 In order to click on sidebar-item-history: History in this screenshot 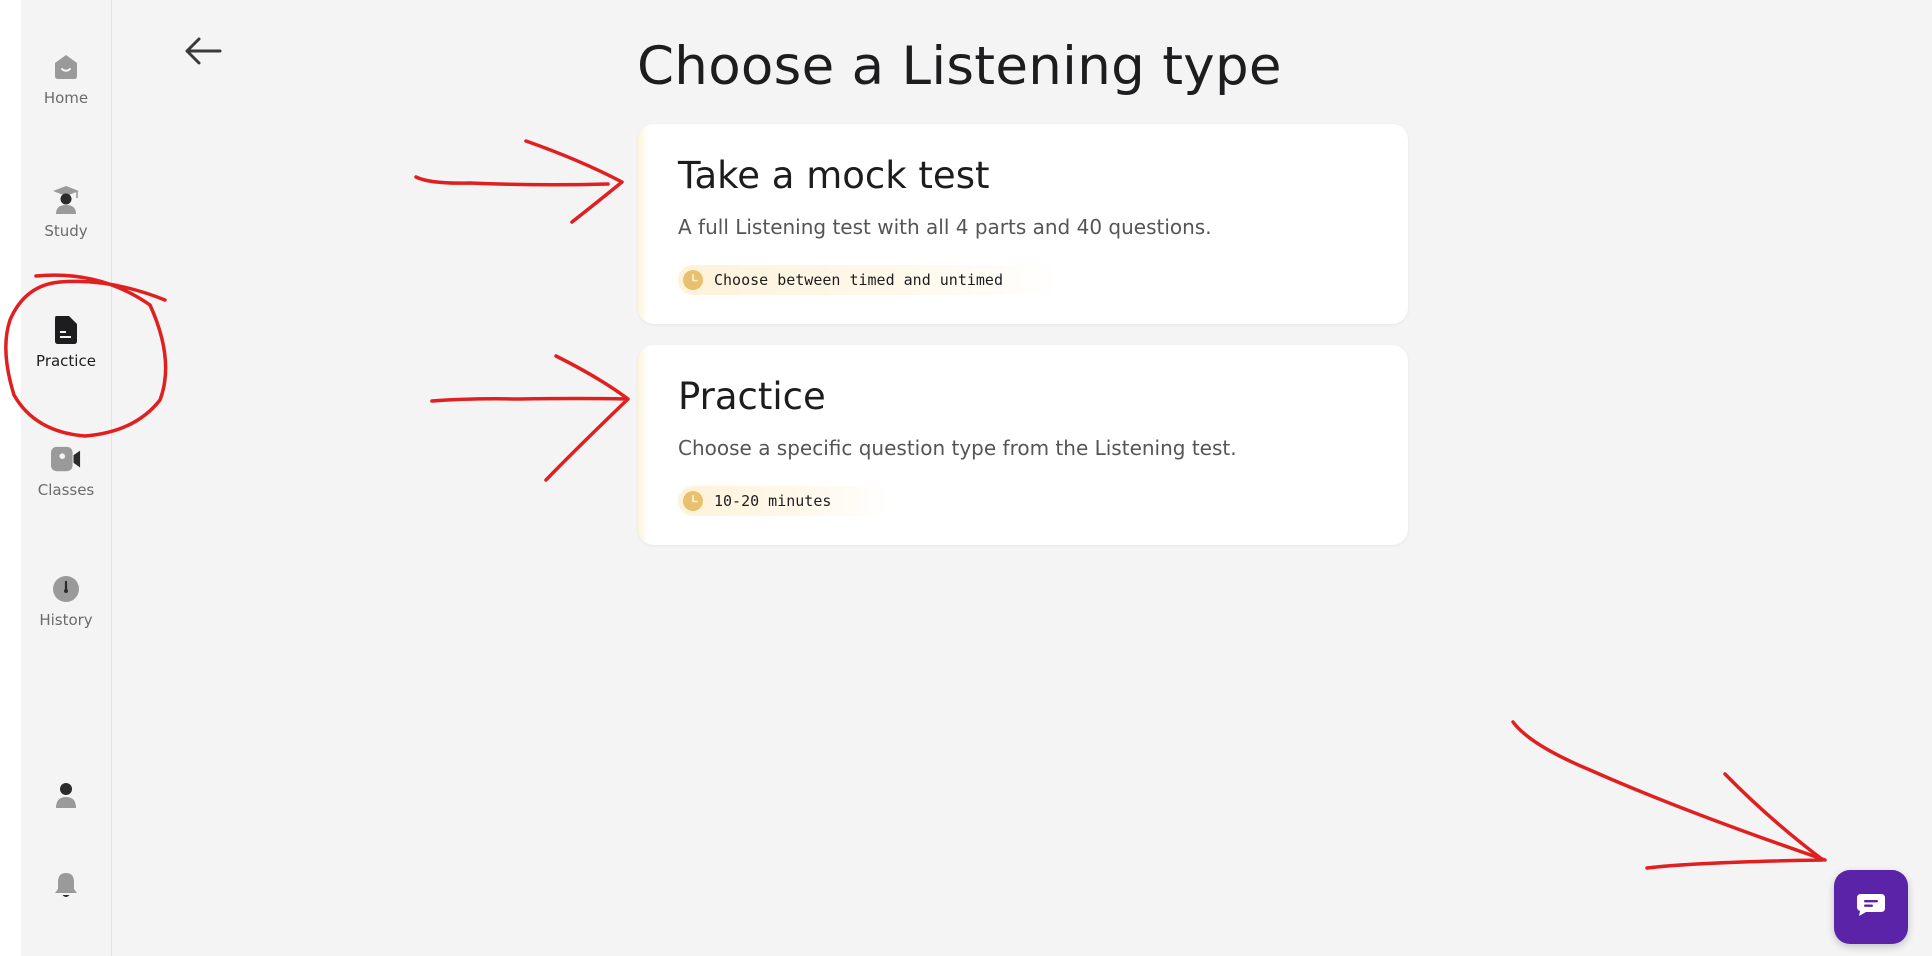, I will do `click(66, 601)`.